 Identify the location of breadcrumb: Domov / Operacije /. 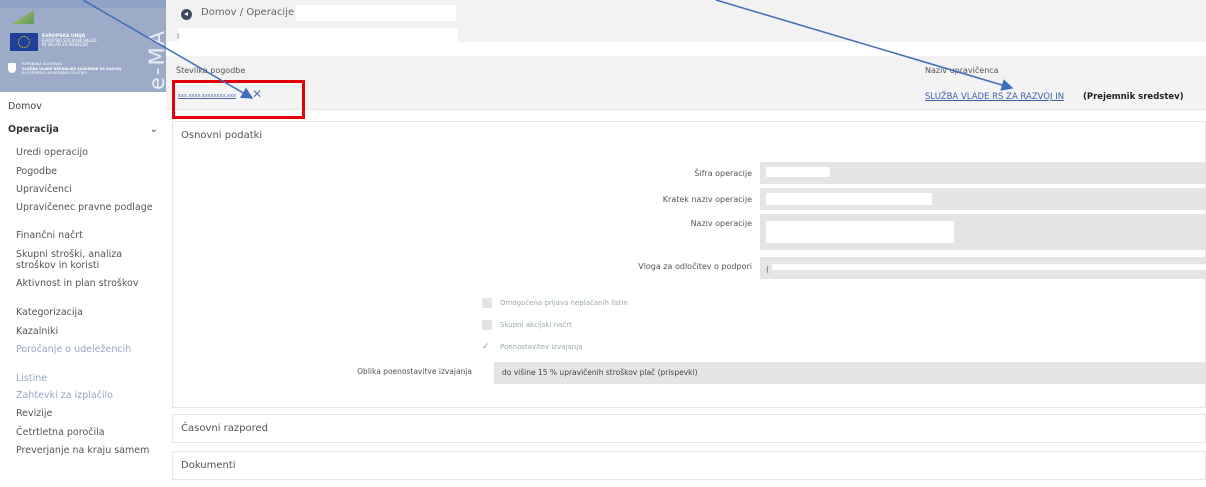
(251, 12).